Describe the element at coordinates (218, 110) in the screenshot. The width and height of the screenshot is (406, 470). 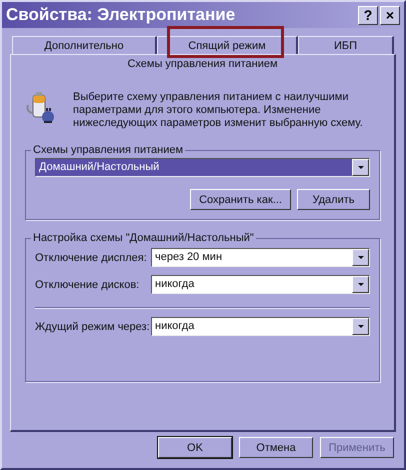
I see `description-text: Выберите схему управления питанием с наилучшими параметрами для этого компьютера. Изменение нижеследующих параметров изменит выбранную схему.` at that location.